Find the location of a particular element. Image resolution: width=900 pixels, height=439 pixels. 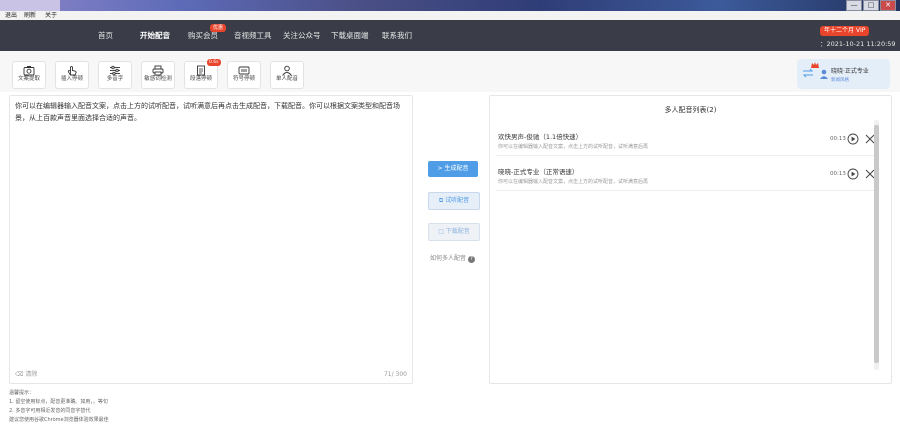

tool-single-dubbing: 单人配音 is located at coordinates (287, 75).